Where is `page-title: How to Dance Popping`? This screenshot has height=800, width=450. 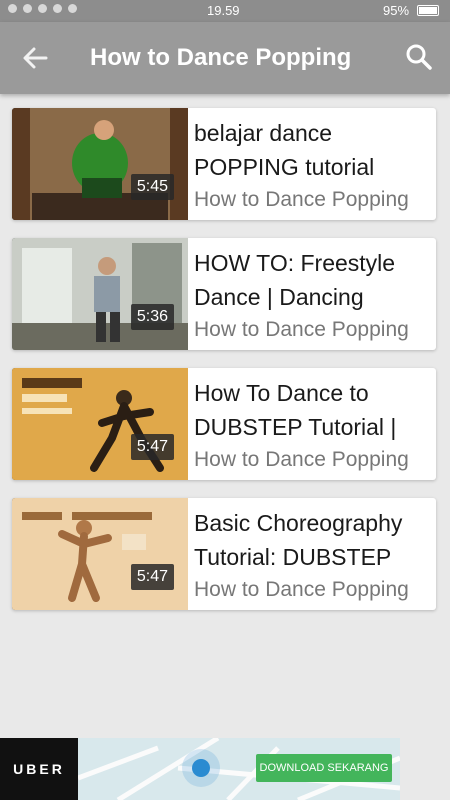 page-title: How to Dance Popping is located at coordinates (221, 57).